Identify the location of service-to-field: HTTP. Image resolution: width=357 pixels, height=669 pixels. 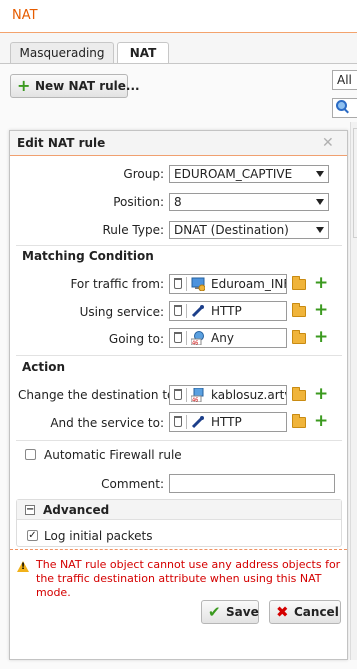
(228, 422).